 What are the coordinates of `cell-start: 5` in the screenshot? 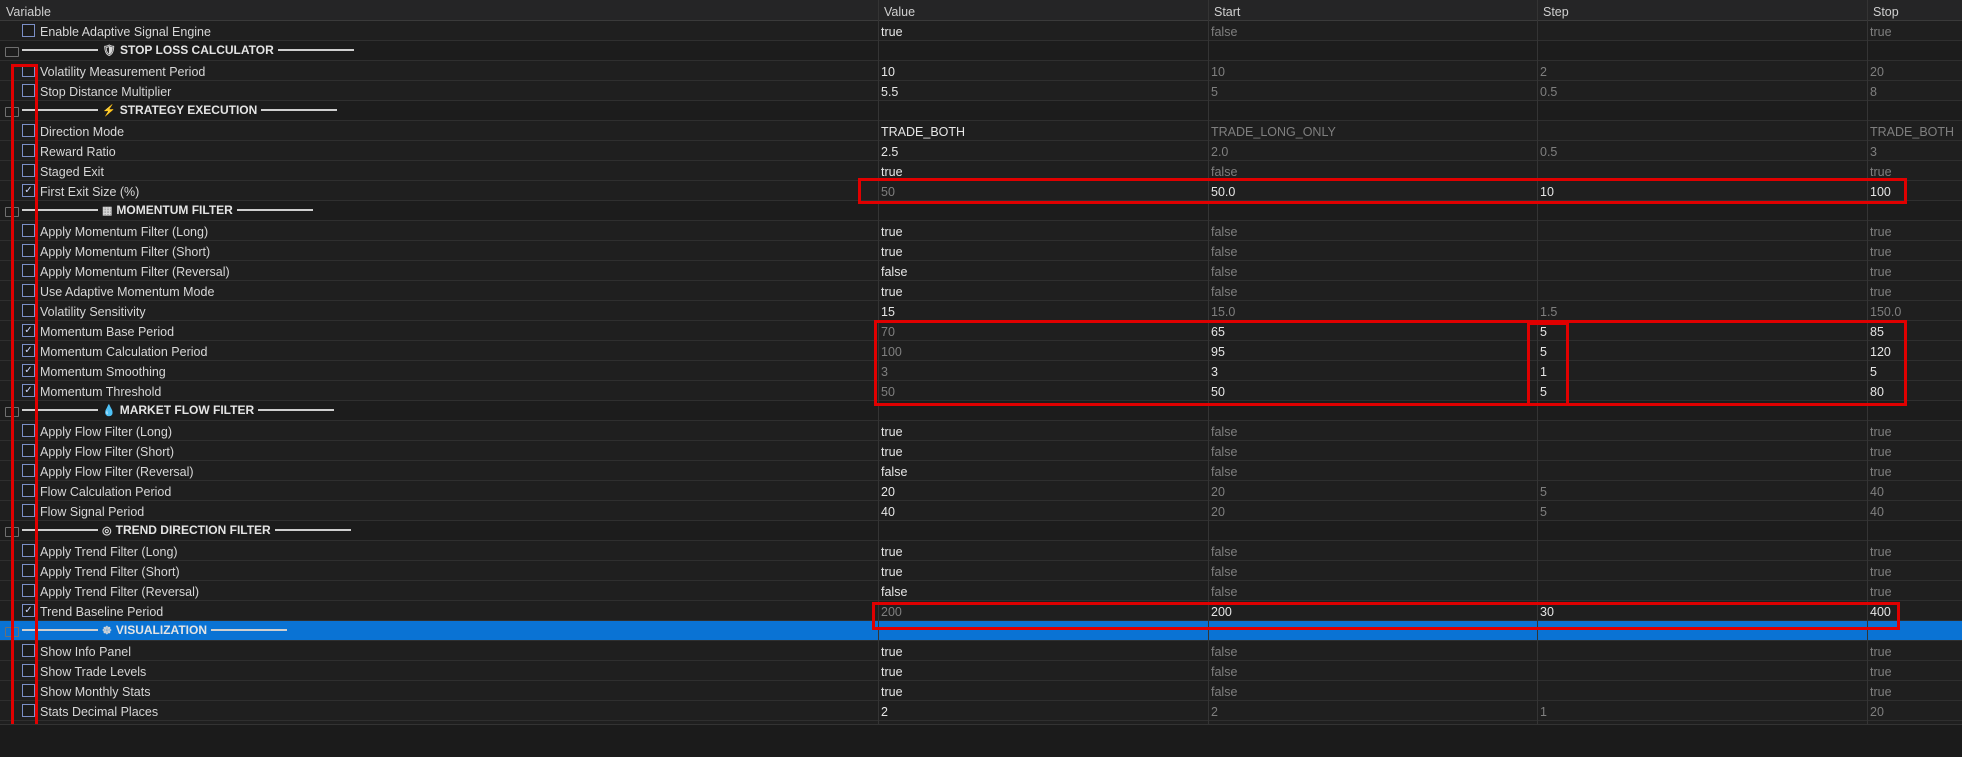 It's located at (1214, 92).